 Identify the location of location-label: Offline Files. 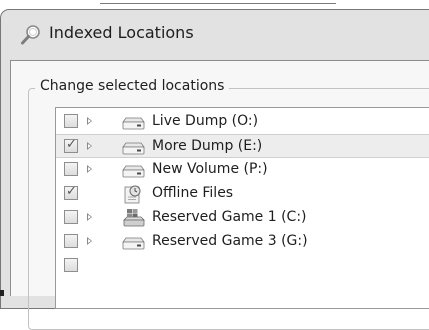
(193, 193).